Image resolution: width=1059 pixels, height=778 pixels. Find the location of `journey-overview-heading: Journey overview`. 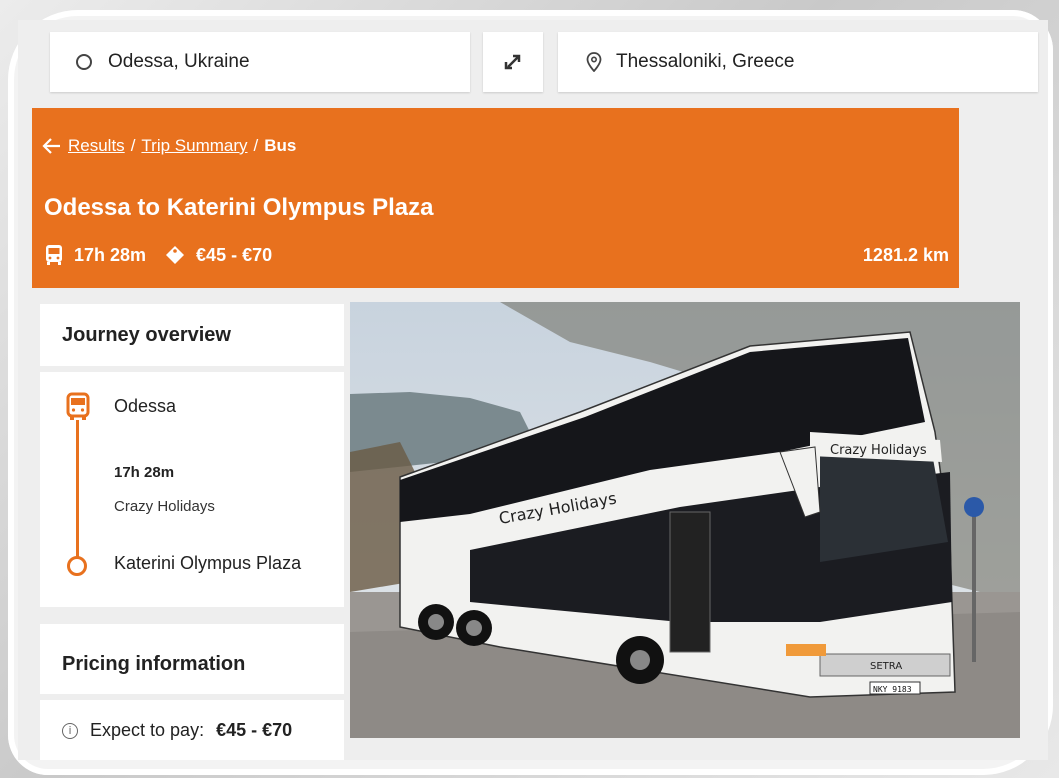

journey-overview-heading: Journey overview is located at coordinates (192, 335).